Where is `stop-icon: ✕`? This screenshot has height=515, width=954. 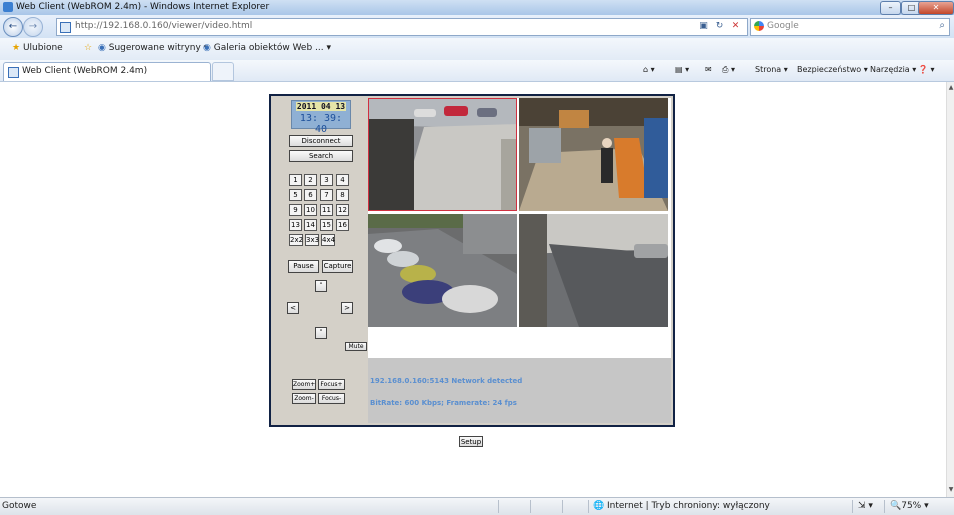 stop-icon: ✕ is located at coordinates (735, 26).